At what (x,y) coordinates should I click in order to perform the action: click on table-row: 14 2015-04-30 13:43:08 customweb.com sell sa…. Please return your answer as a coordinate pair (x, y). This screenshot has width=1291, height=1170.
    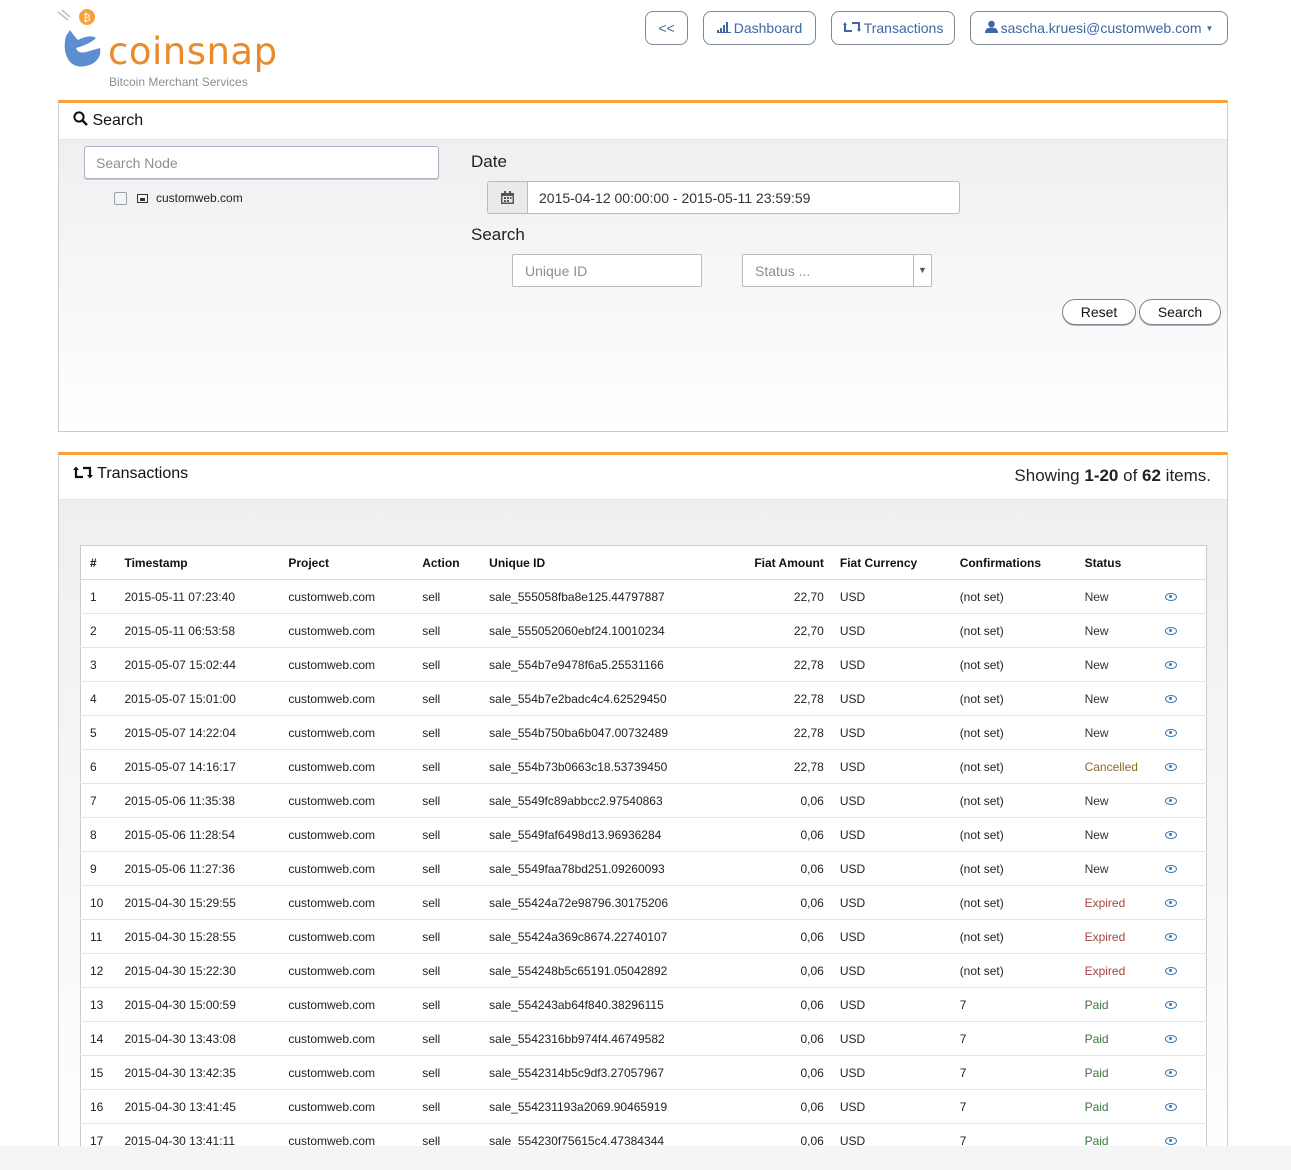
    Looking at the image, I should click on (643, 1038).